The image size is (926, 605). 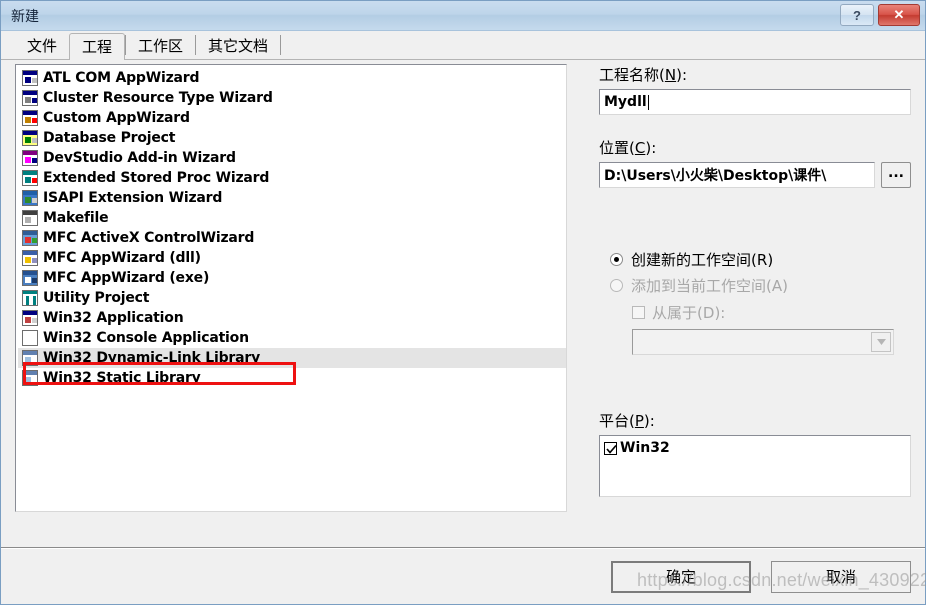 I want to click on list-item: Makefile, so click(x=292, y=218).